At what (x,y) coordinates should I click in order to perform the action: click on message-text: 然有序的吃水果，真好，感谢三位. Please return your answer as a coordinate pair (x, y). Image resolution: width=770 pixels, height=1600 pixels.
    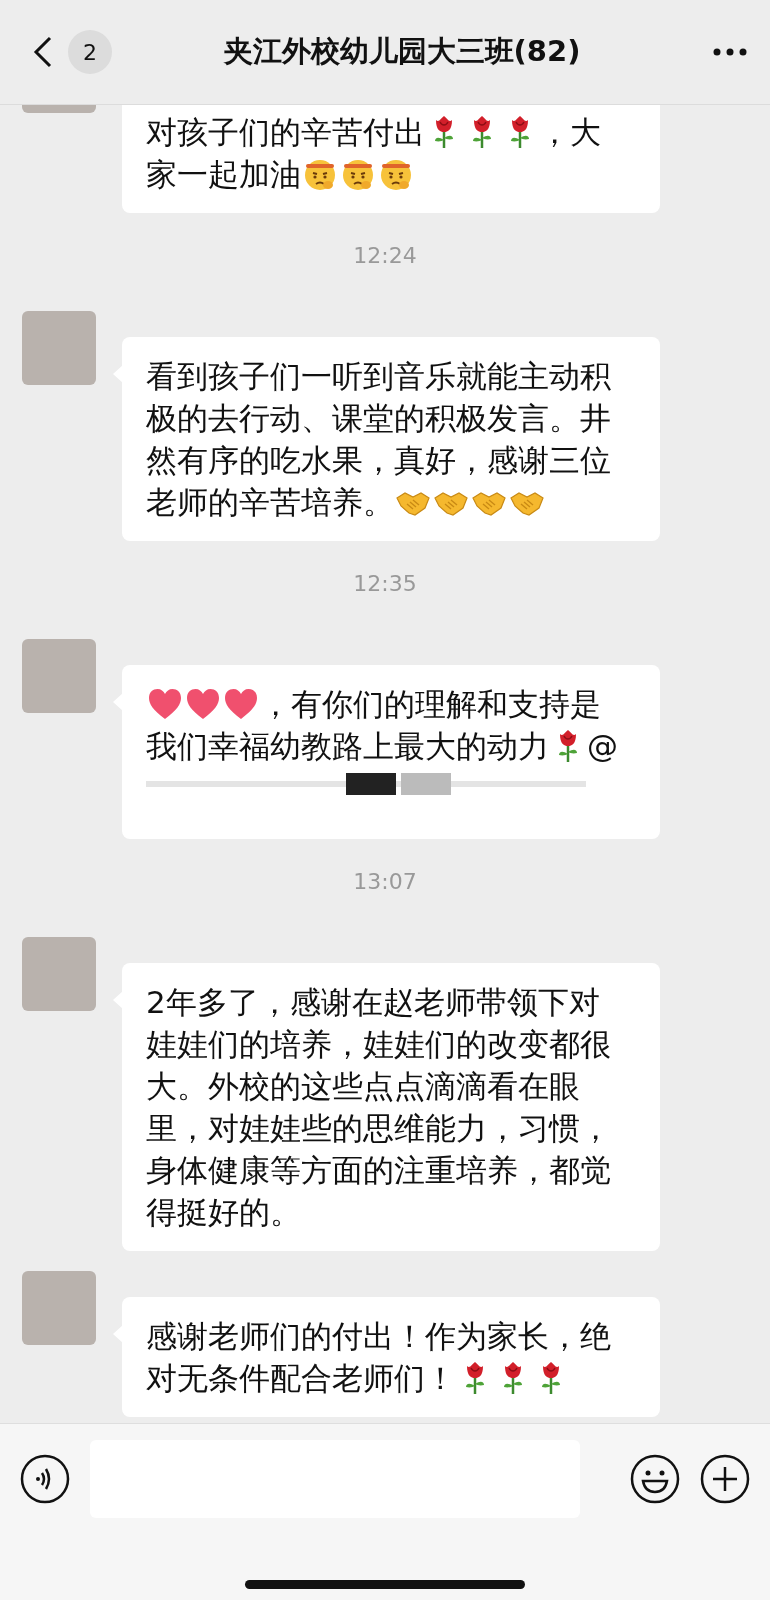
    Looking at the image, I should click on (378, 460).